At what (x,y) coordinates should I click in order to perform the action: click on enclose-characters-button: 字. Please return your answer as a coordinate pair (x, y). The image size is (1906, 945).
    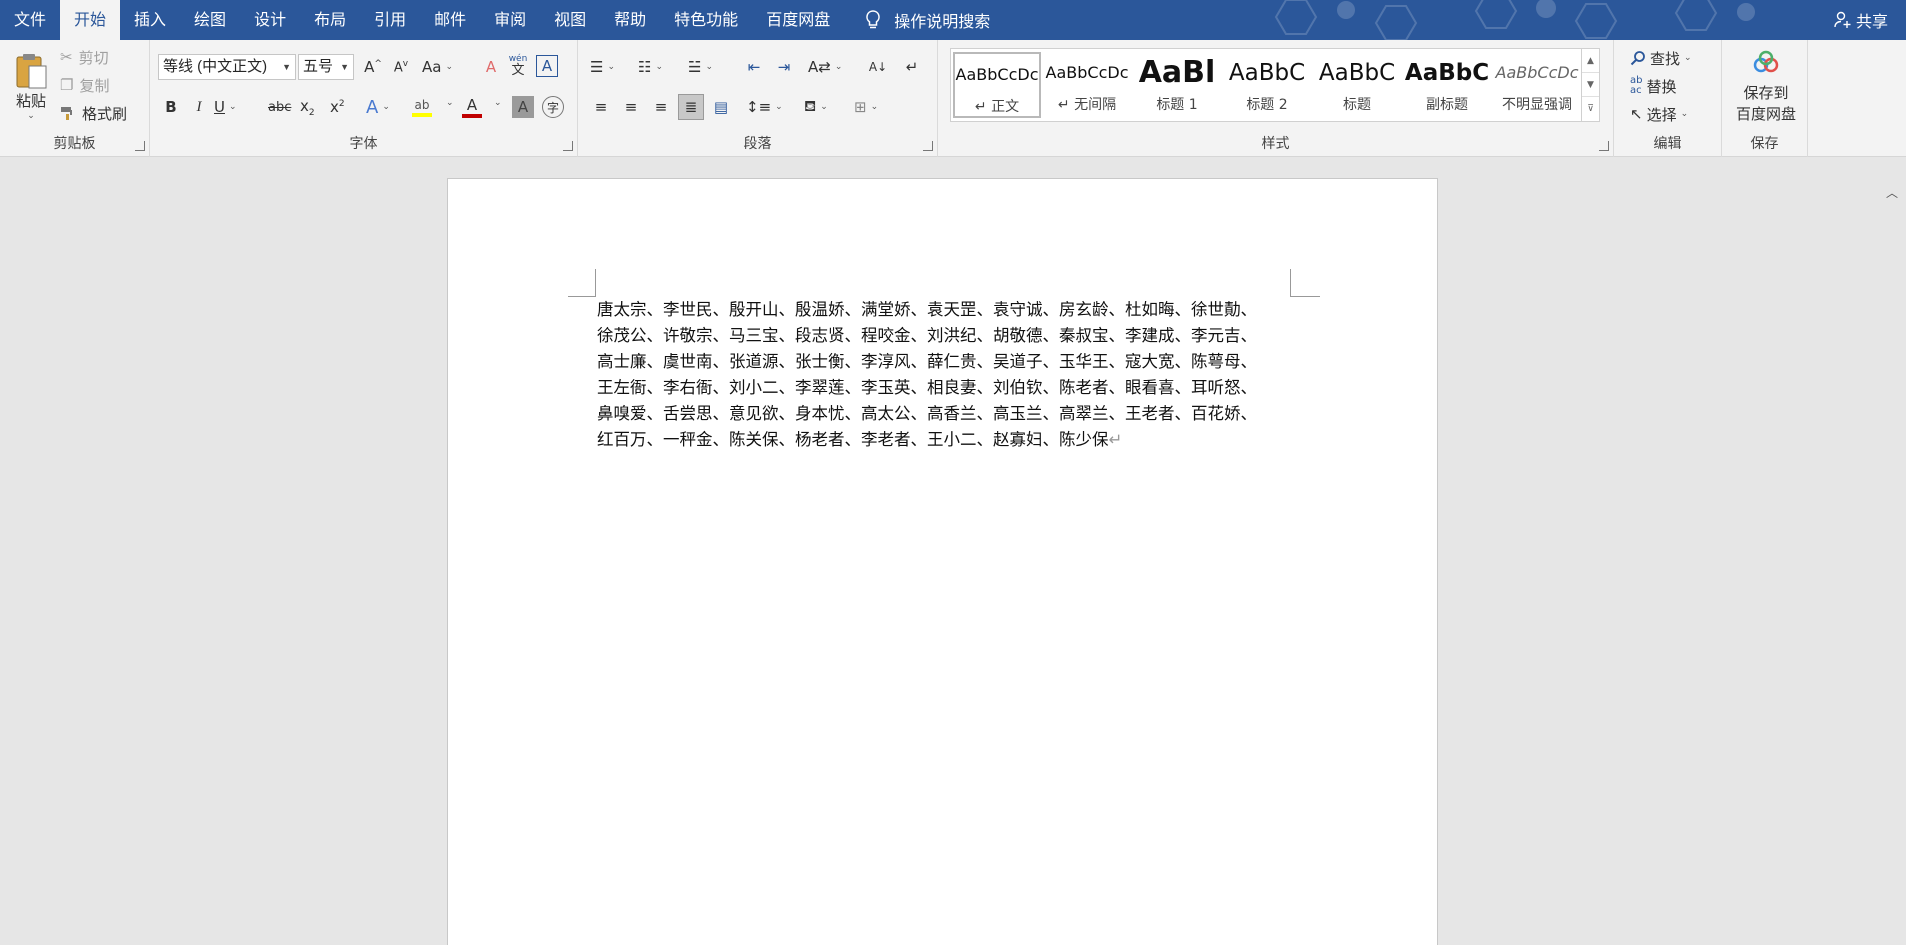
    Looking at the image, I should click on (553, 107).